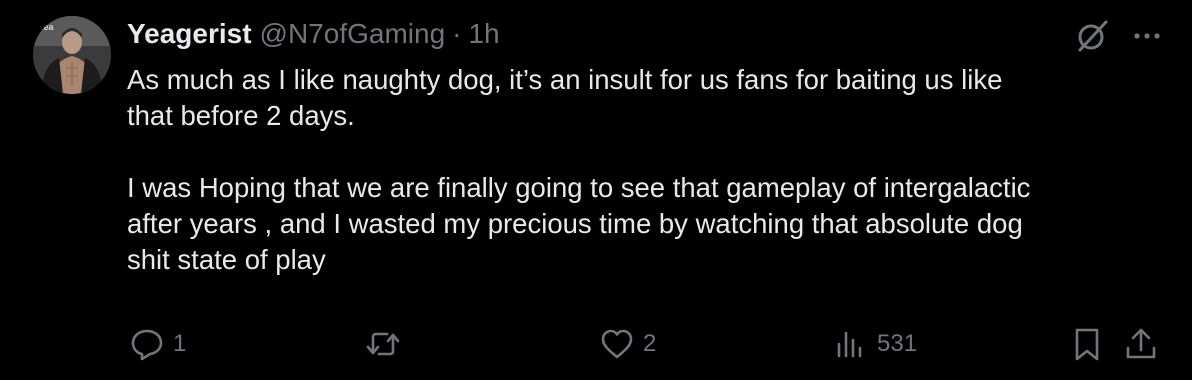 Image resolution: width=1192 pixels, height=380 pixels. Describe the element at coordinates (383, 344) in the screenshot. I see `repost-icon` at that location.